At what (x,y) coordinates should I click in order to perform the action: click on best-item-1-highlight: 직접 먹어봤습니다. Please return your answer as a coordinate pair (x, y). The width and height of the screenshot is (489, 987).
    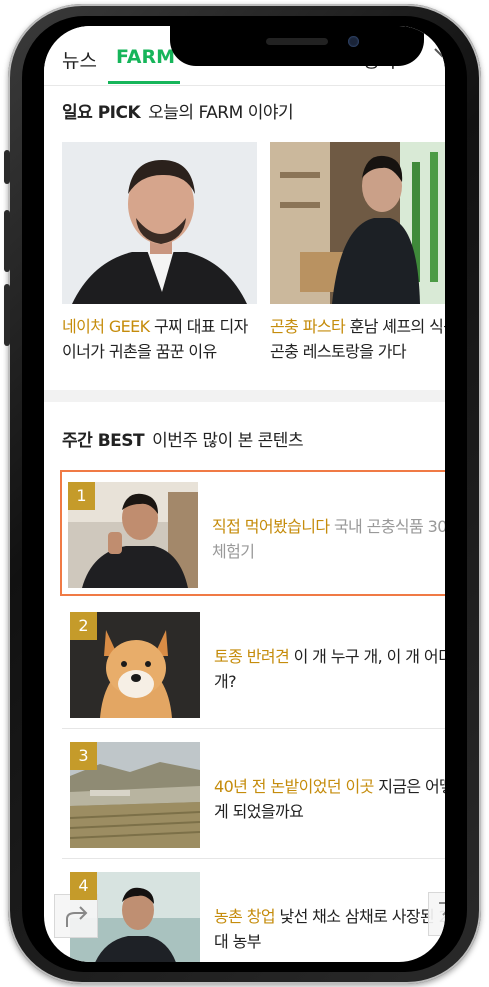
    Looking at the image, I should click on (271, 526).